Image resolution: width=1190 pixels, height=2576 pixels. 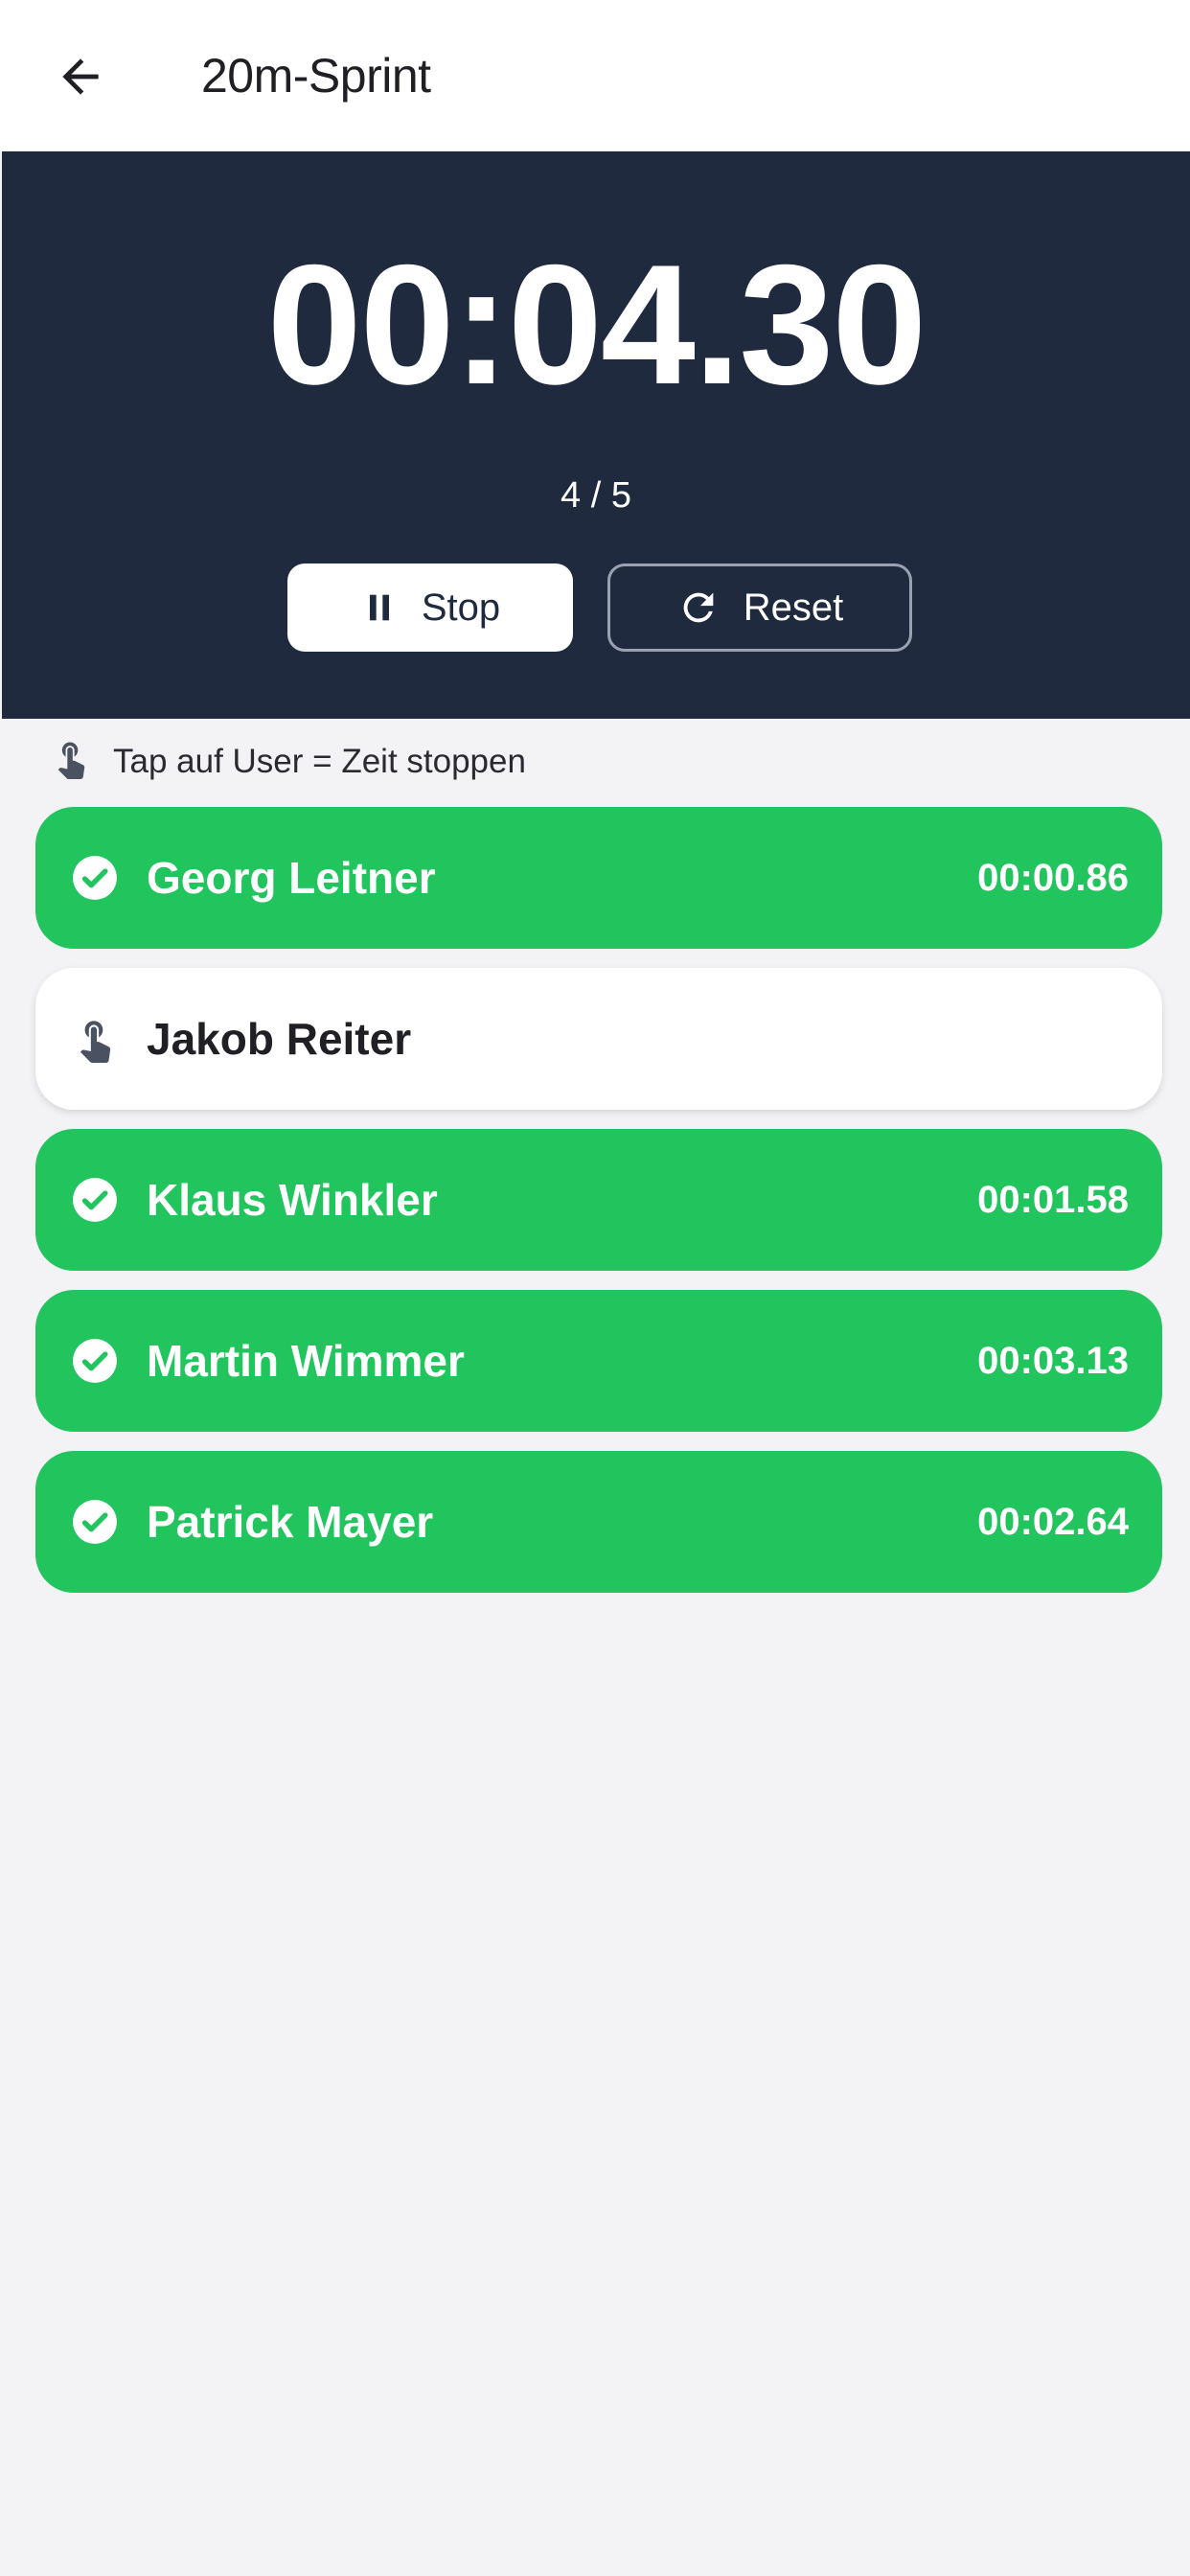 I want to click on participant-name: Martin Wimmer, so click(x=306, y=1361).